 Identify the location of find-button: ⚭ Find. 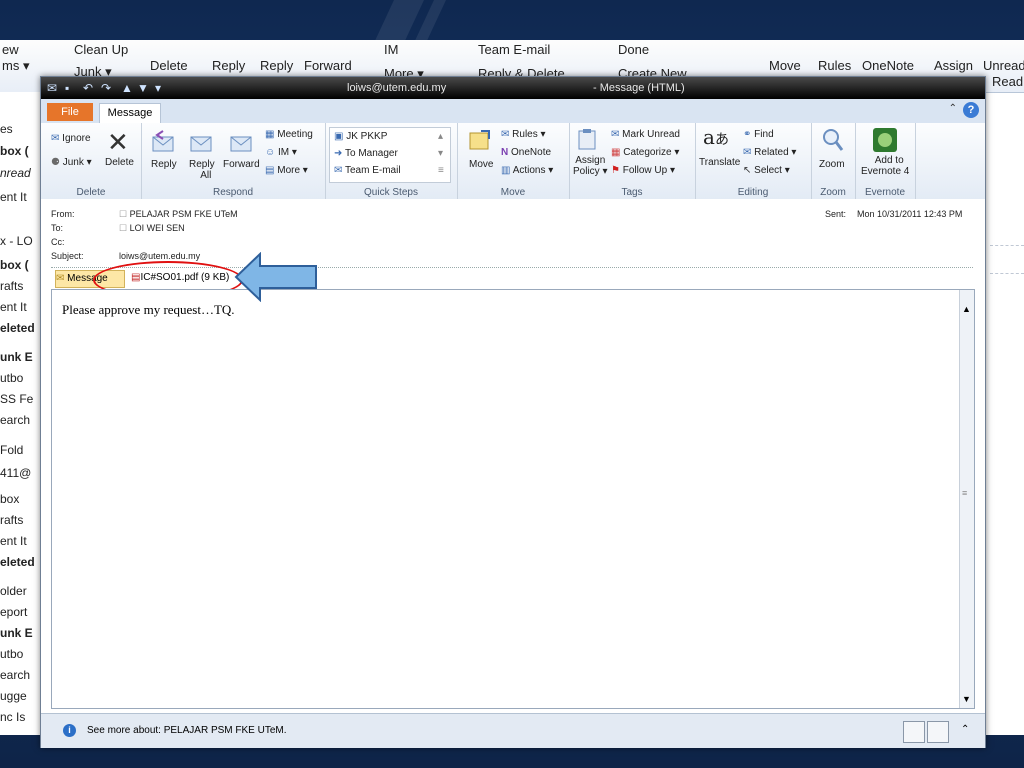
(758, 134).